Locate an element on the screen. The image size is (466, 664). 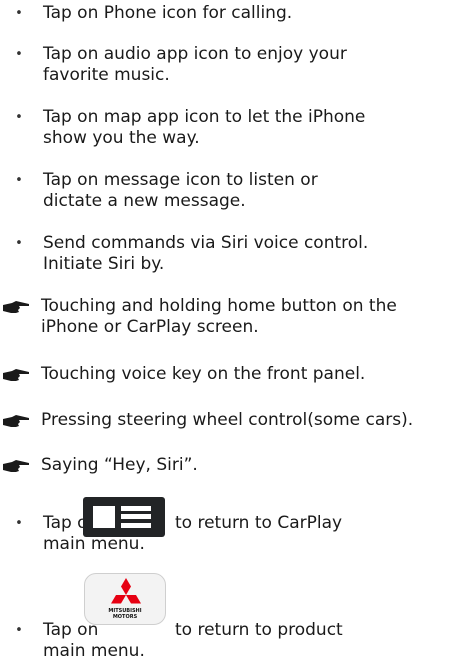
list-item-text: Tap on Phone icon for calling. is located at coordinates (168, 13).